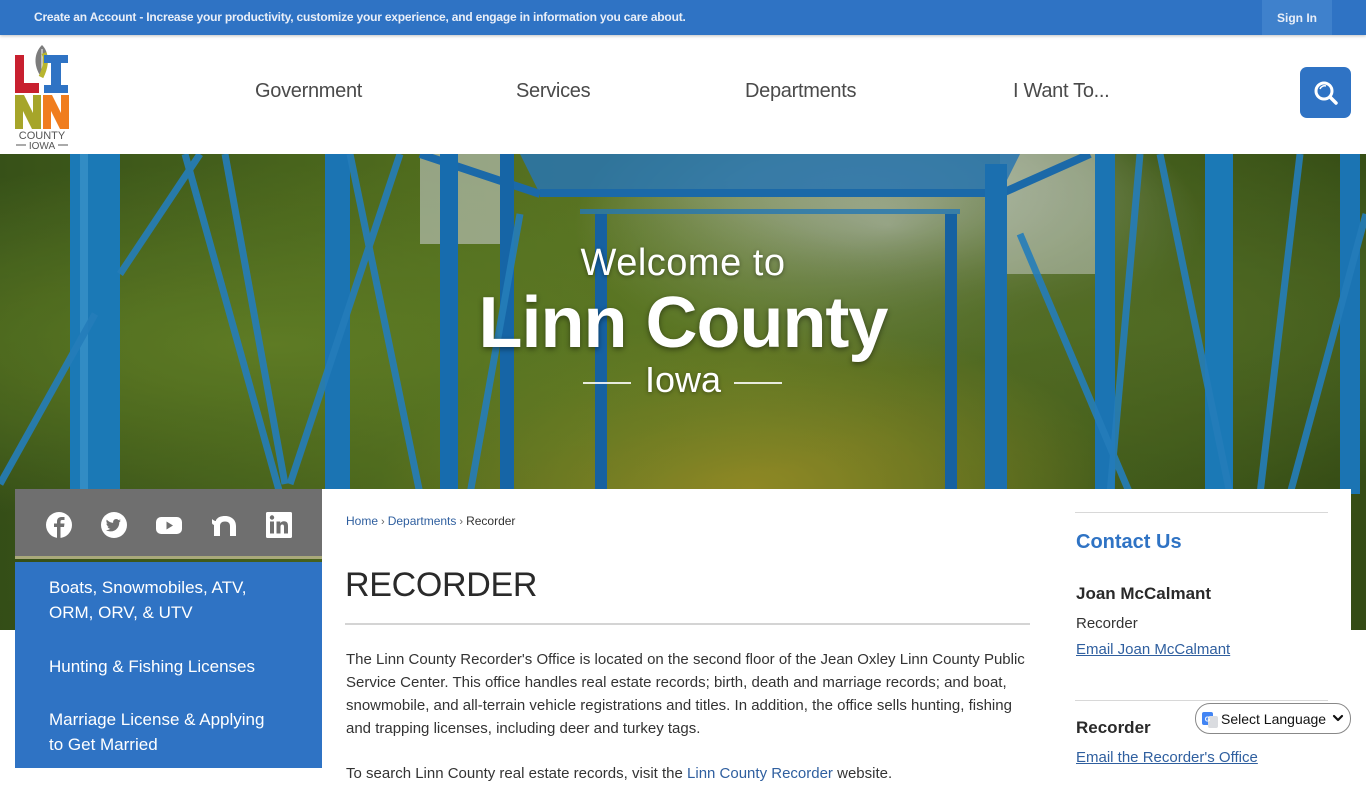 The image size is (1366, 785). I want to click on linn-county-logo: COUNTY IOWA, so click(42, 97).